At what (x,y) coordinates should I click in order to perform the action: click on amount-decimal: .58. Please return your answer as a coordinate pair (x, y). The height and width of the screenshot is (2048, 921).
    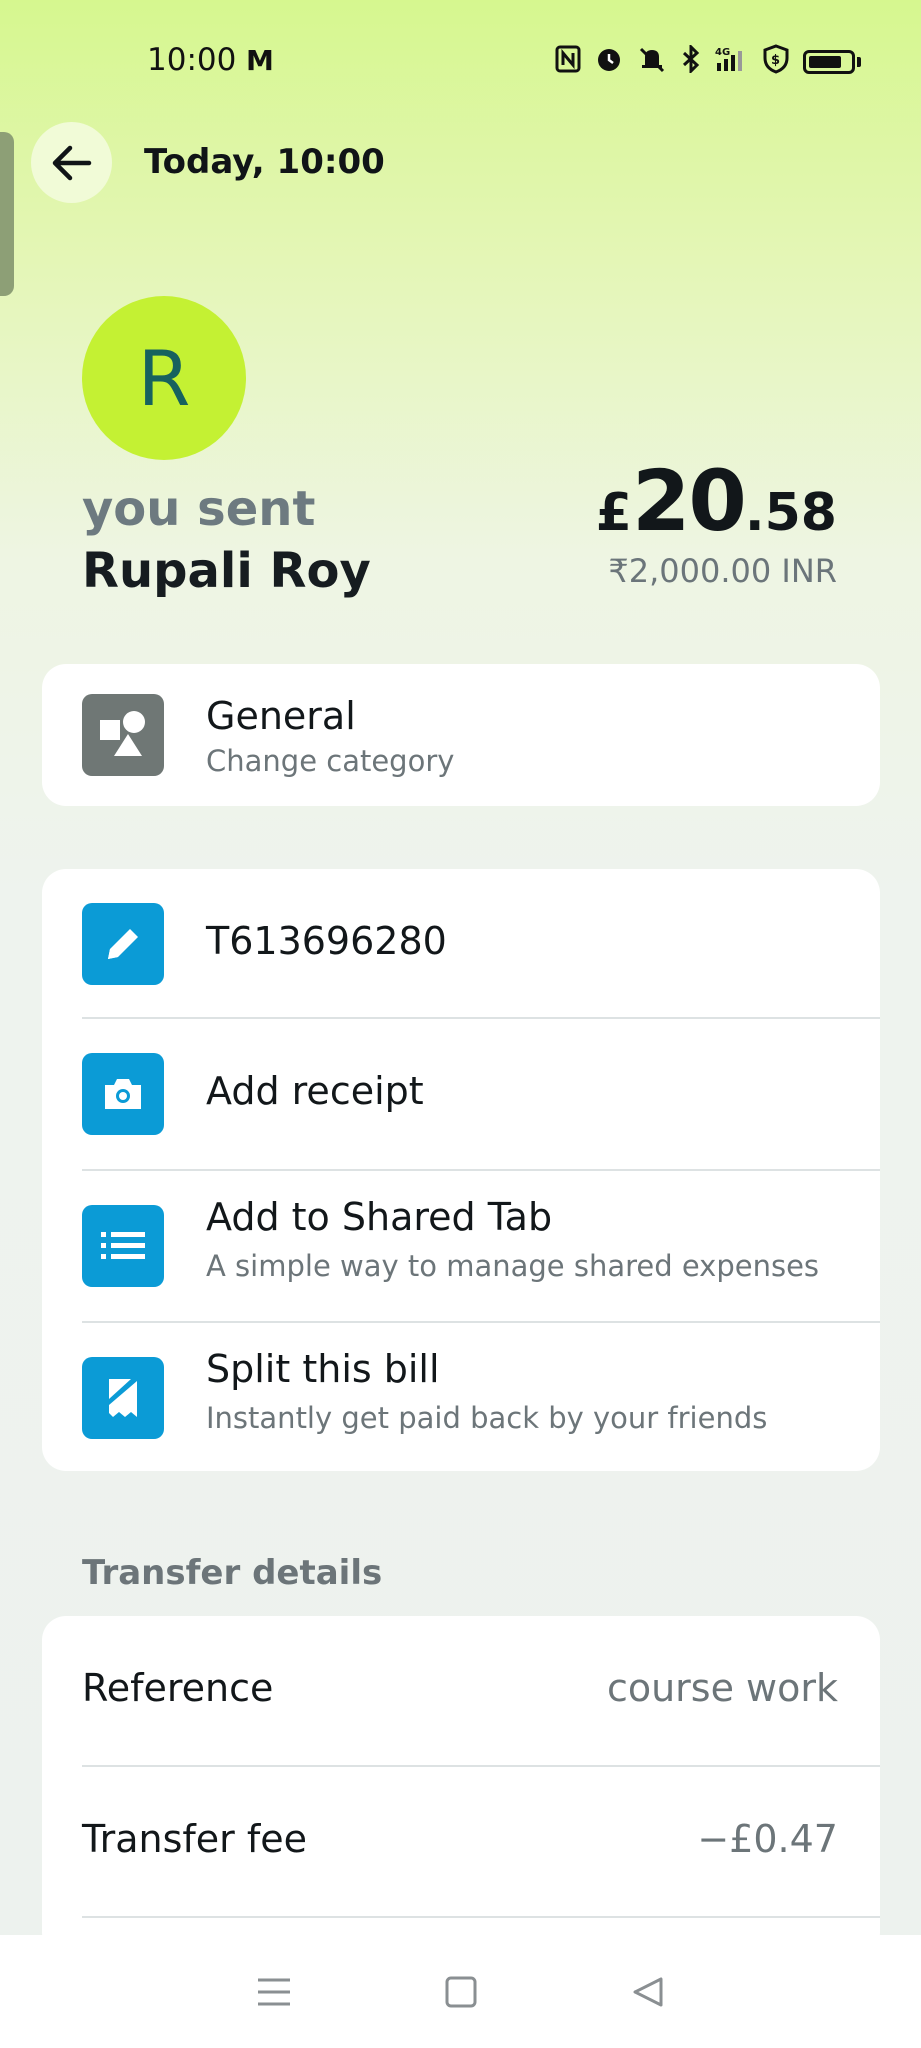
    Looking at the image, I should click on (790, 513).